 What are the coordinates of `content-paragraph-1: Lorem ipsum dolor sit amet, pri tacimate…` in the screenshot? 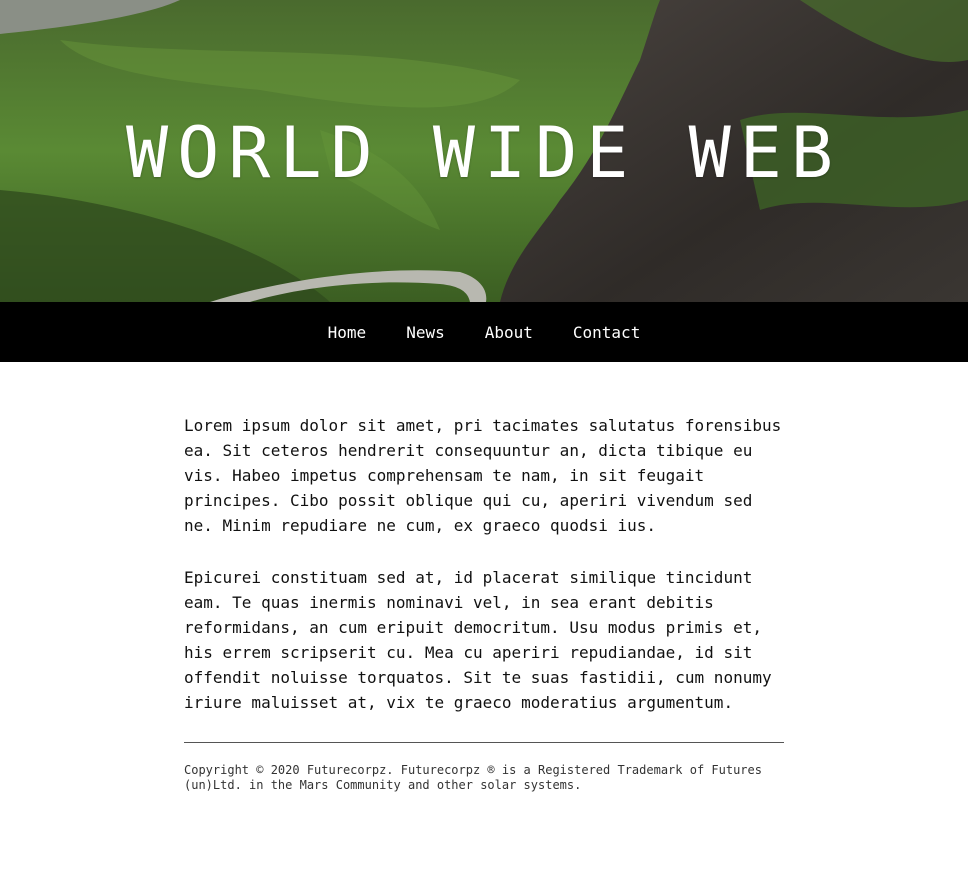 It's located at (483, 475).